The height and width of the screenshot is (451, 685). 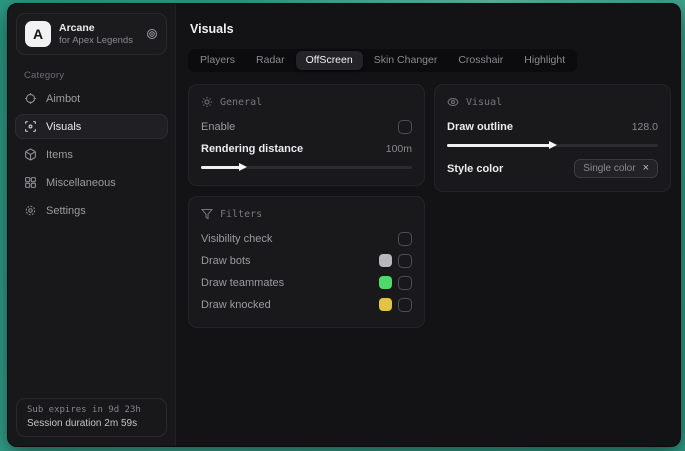 I want to click on style-color-tag: Single color ×, so click(x=616, y=168).